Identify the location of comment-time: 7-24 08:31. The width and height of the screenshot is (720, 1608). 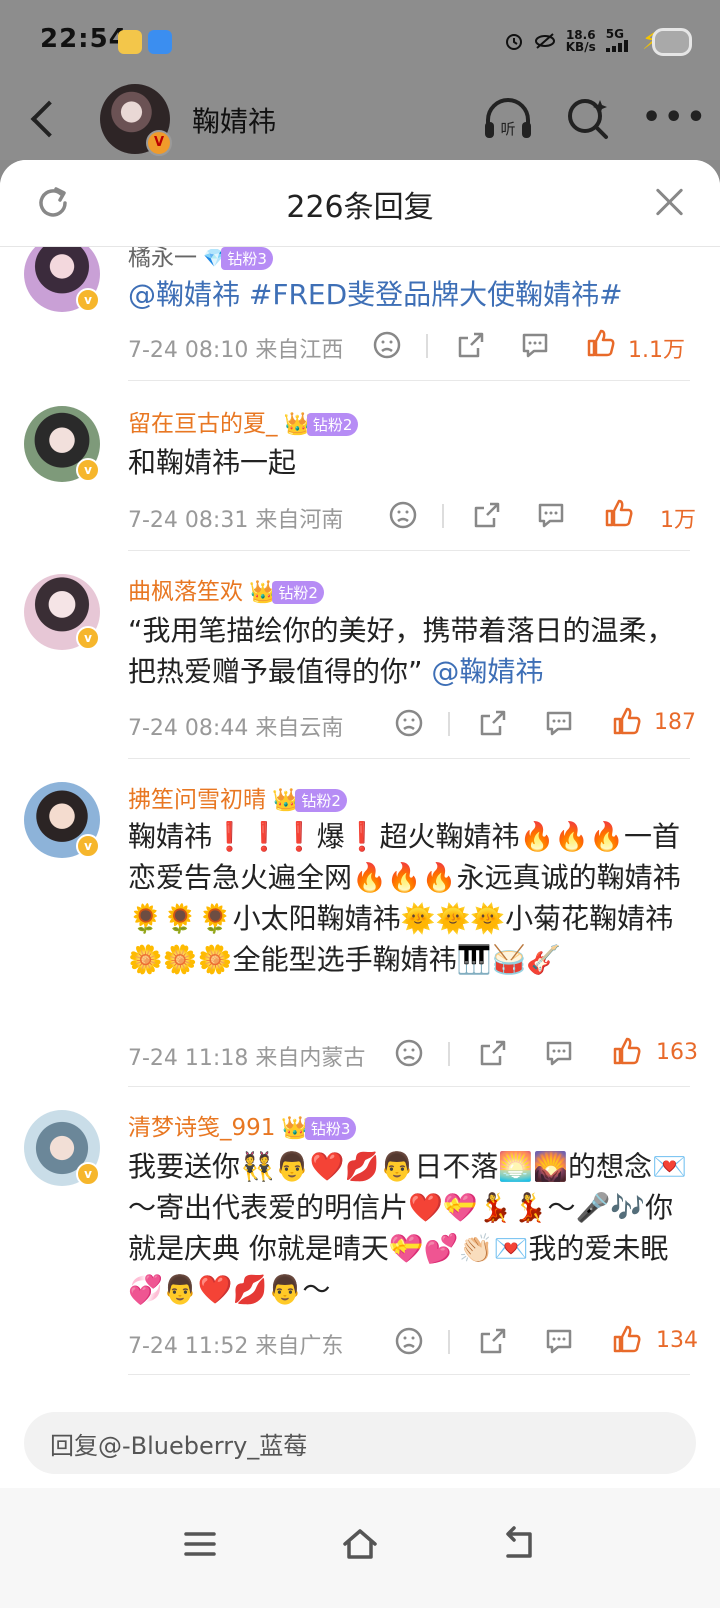
(188, 520).